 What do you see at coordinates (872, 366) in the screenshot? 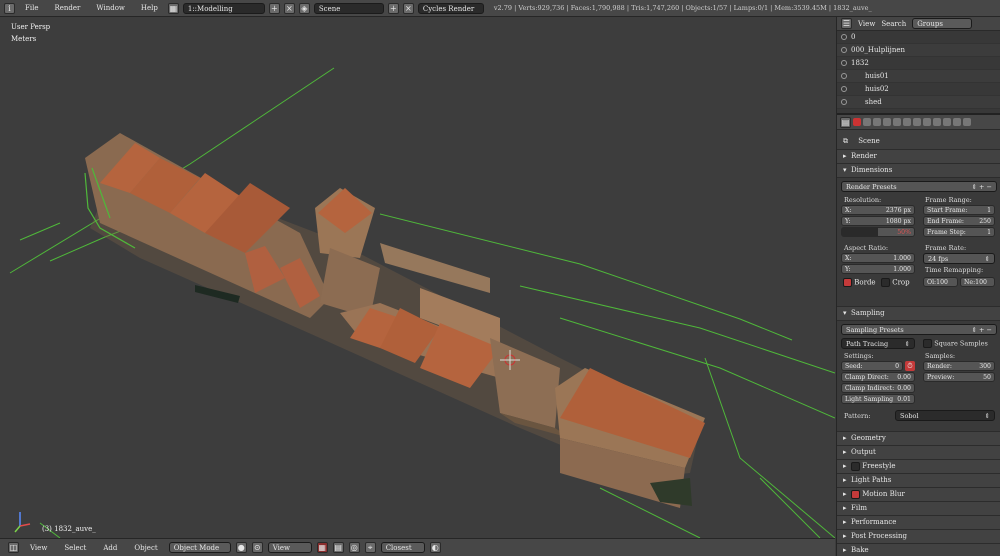
I see `seed-field: Seed: 0` at bounding box center [872, 366].